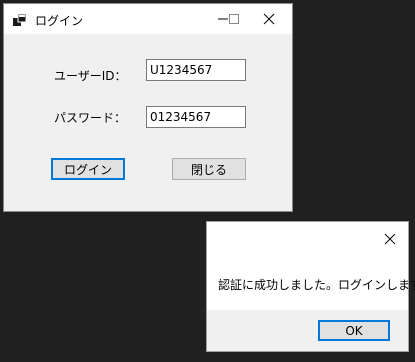 This screenshot has height=362, width=415. Describe the element at coordinates (196, 117) in the screenshot. I see `password-field` at that location.